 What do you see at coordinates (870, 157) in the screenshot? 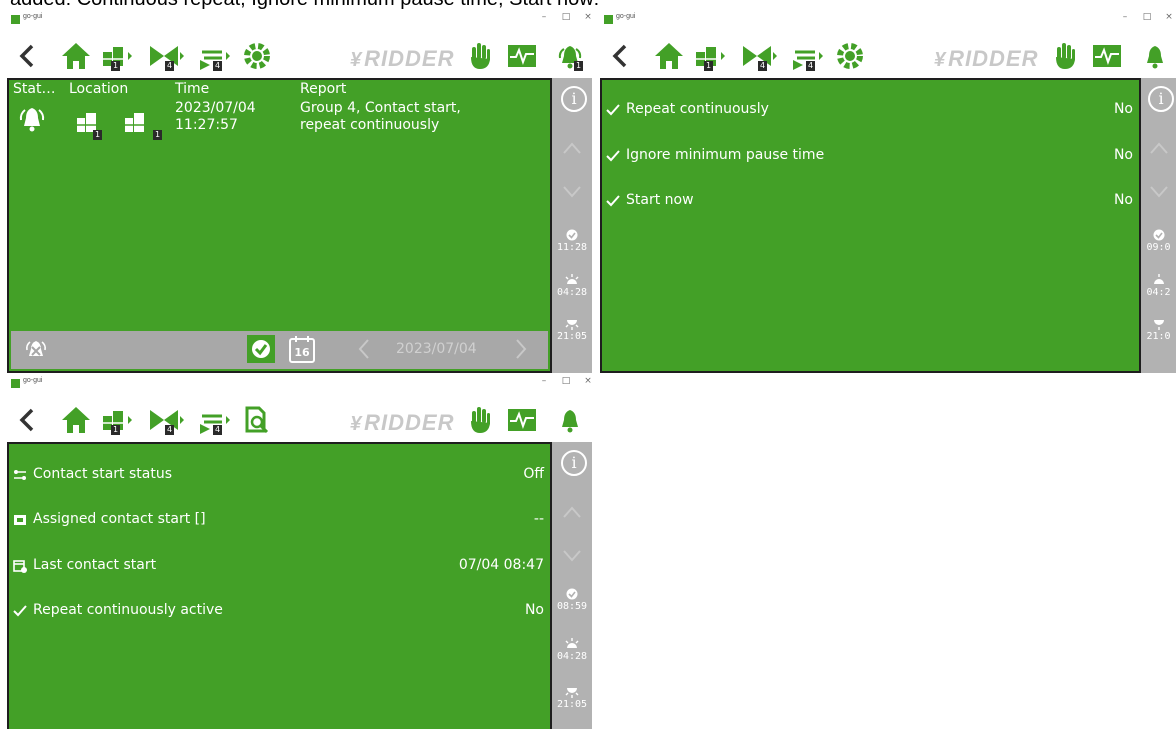
I see `setting-row-ignore-min-pause: Ignore minimum pause time No` at bounding box center [870, 157].